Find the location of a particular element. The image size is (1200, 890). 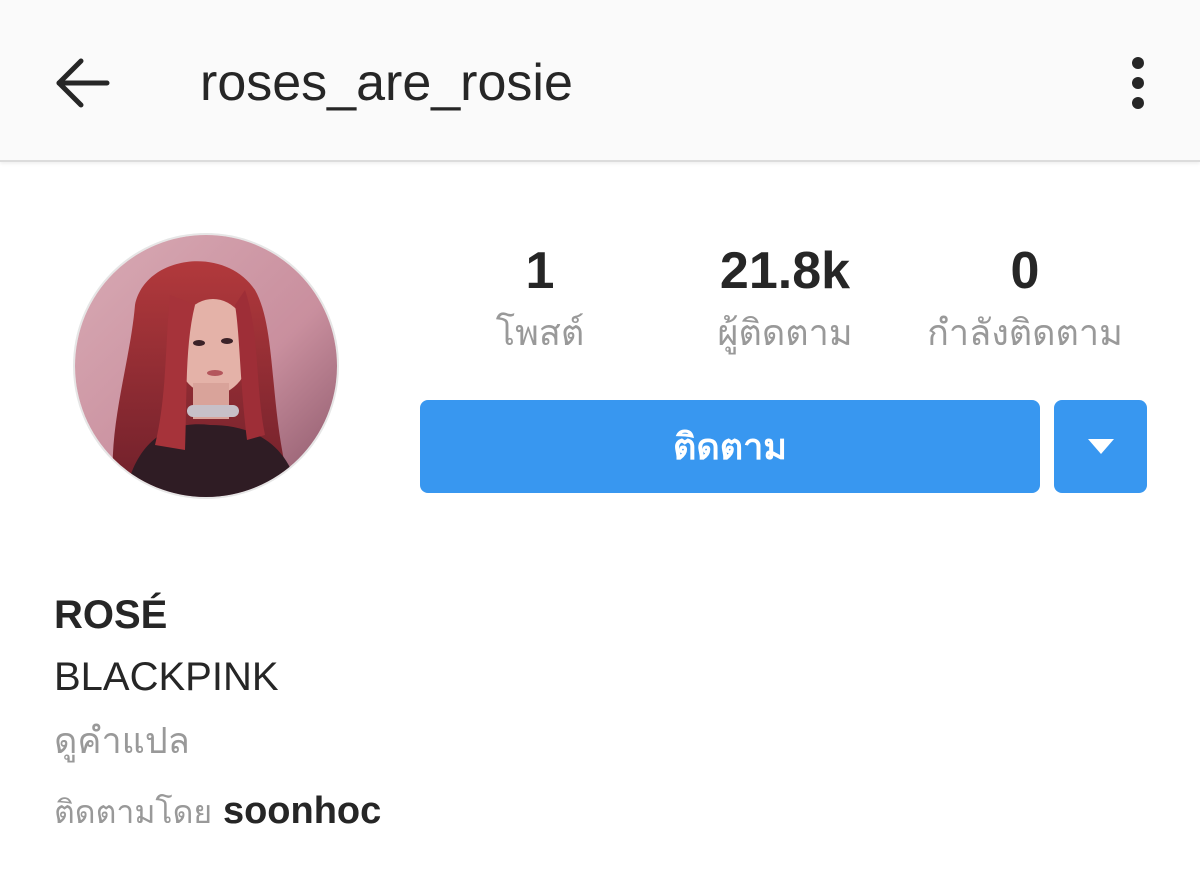

see-translation-link: ดูคำแปล is located at coordinates (122, 742).